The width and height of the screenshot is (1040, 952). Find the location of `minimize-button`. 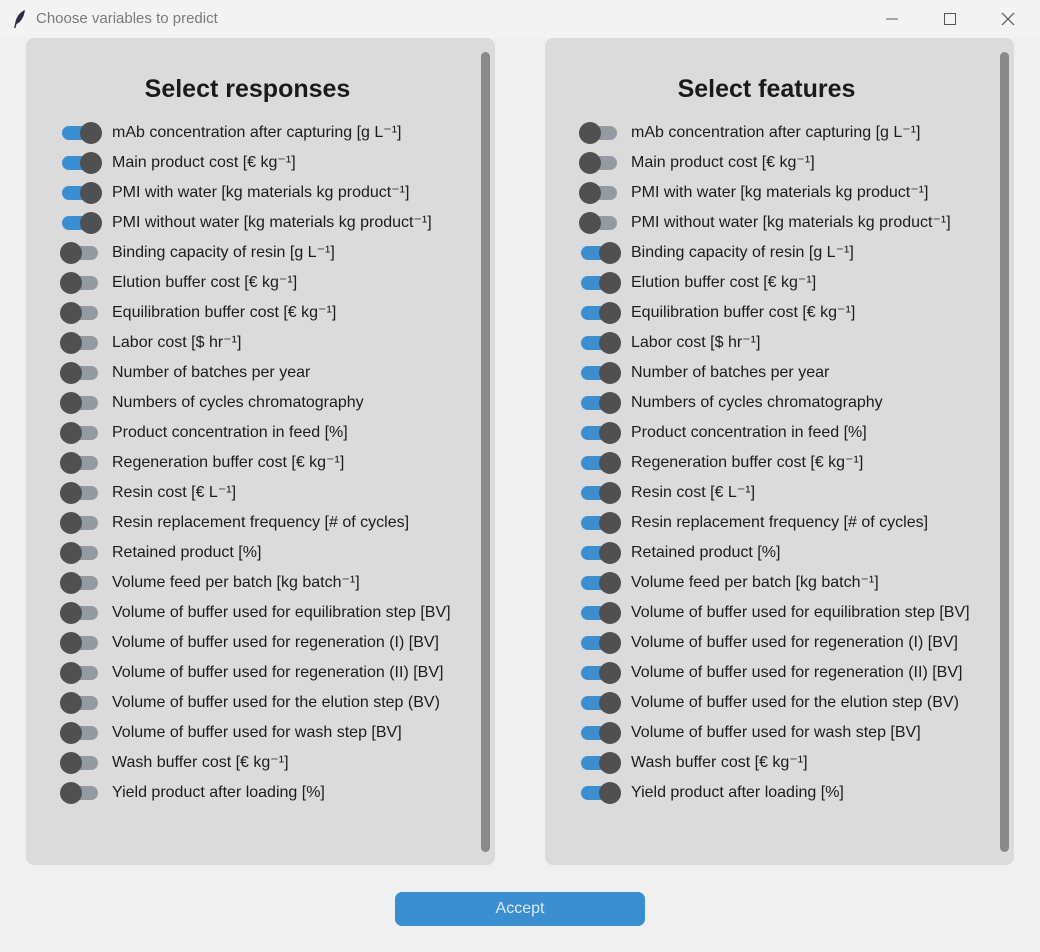

minimize-button is located at coordinates (892, 19).